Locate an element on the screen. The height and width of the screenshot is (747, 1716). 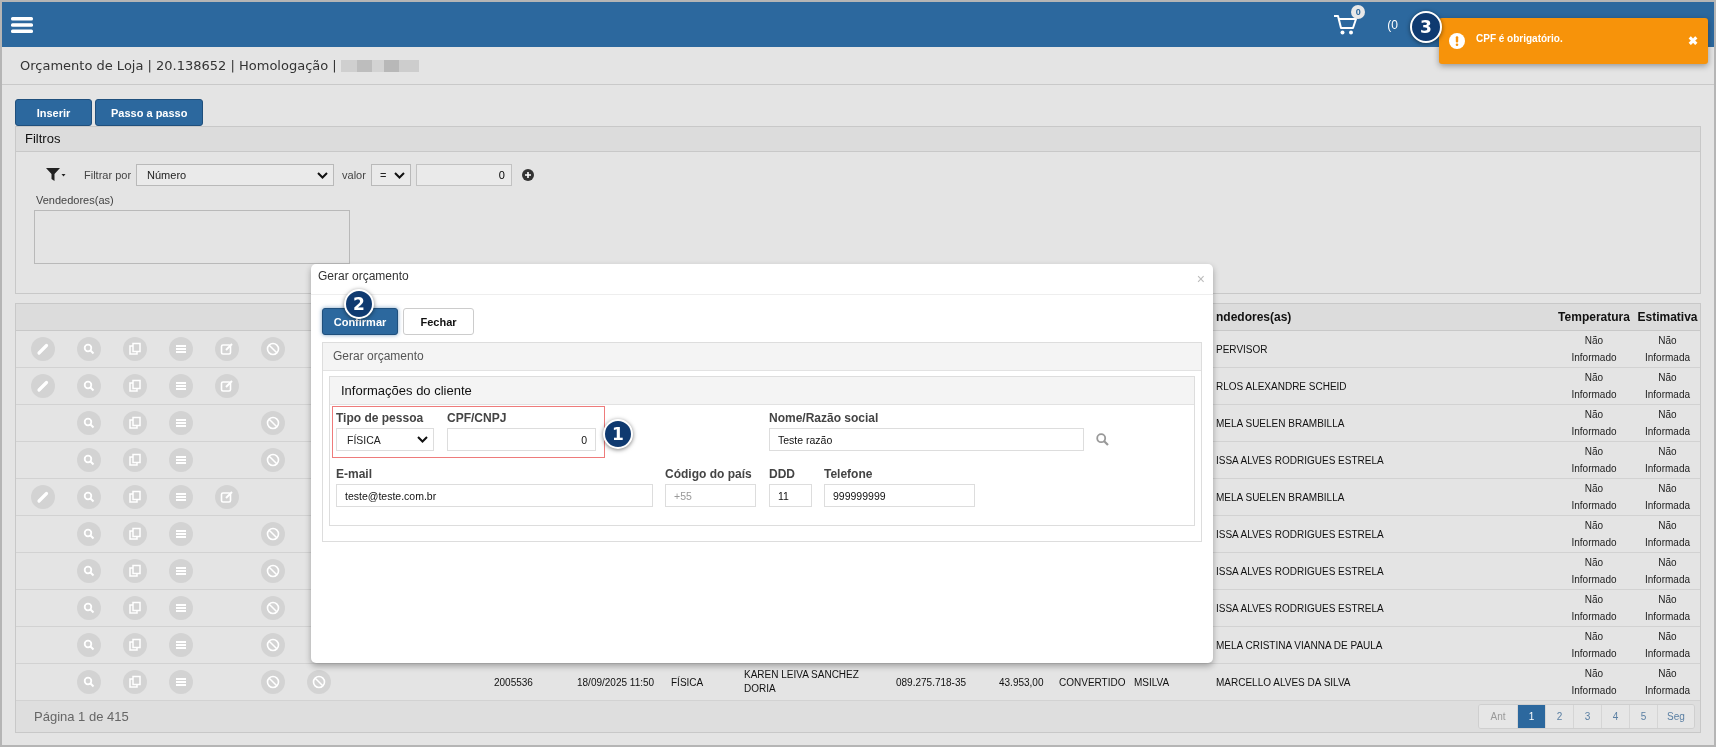
filter-icon is located at coordinates (56, 175).